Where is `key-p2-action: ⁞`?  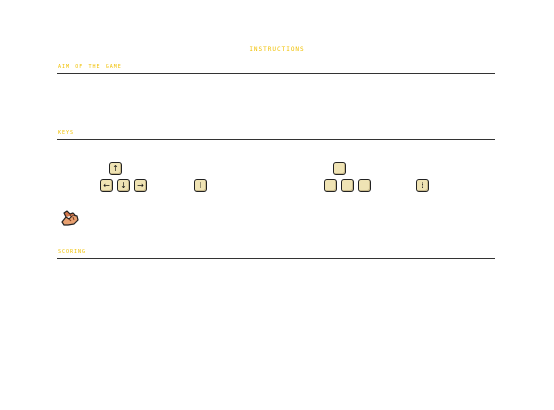 key-p2-action: ⁞ is located at coordinates (422, 185).